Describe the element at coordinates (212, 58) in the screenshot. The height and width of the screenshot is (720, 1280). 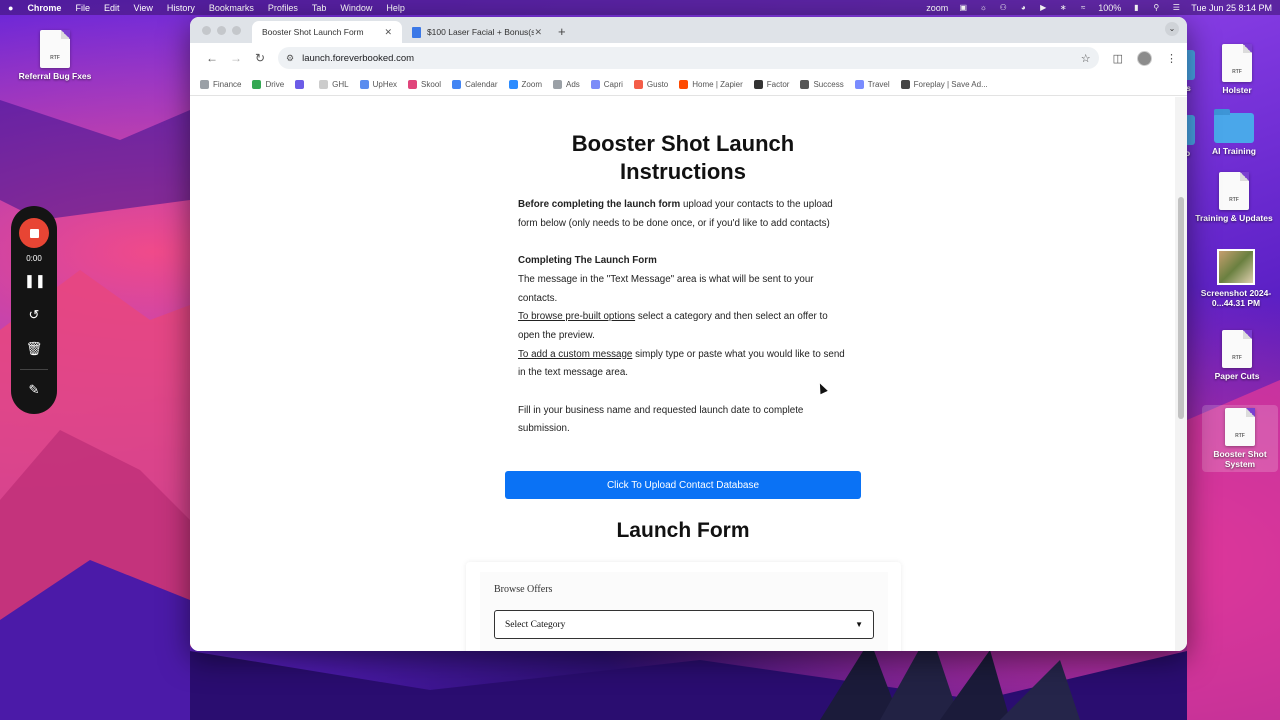
I see `back-button: ←` at that location.